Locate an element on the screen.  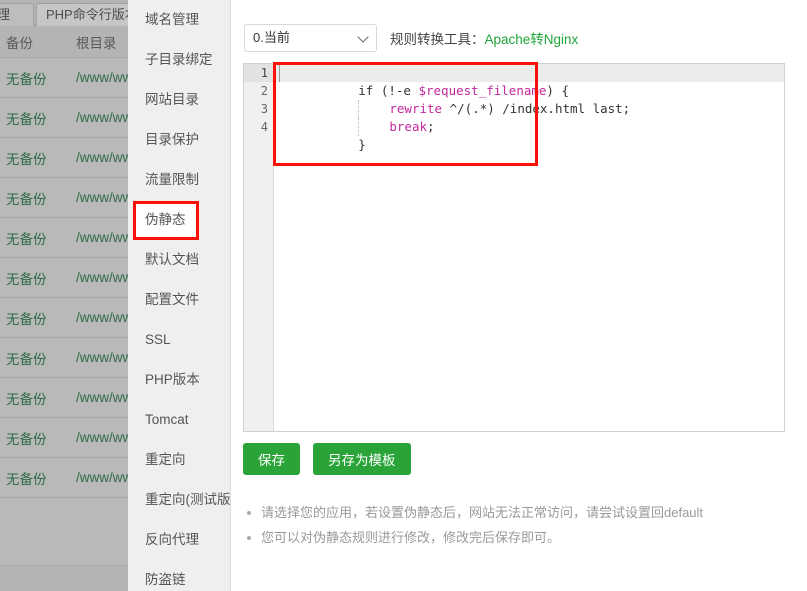
sidebar-item-label: 重定向 is located at coordinates (165, 459).